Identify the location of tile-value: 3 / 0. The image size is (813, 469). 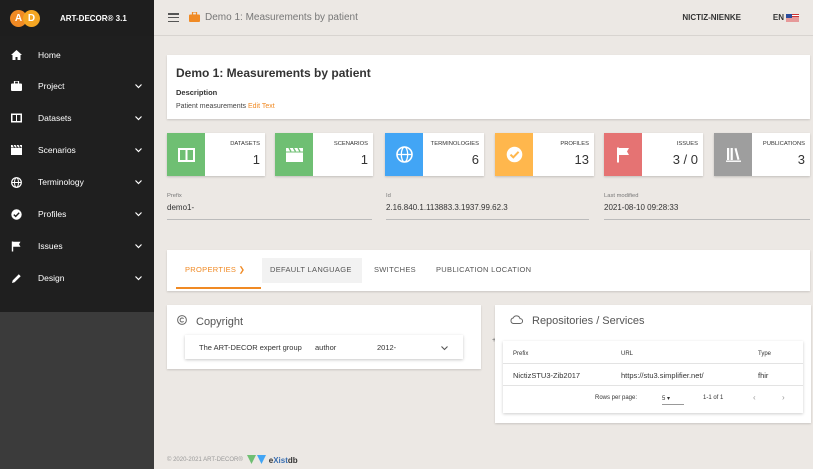
(685, 159).